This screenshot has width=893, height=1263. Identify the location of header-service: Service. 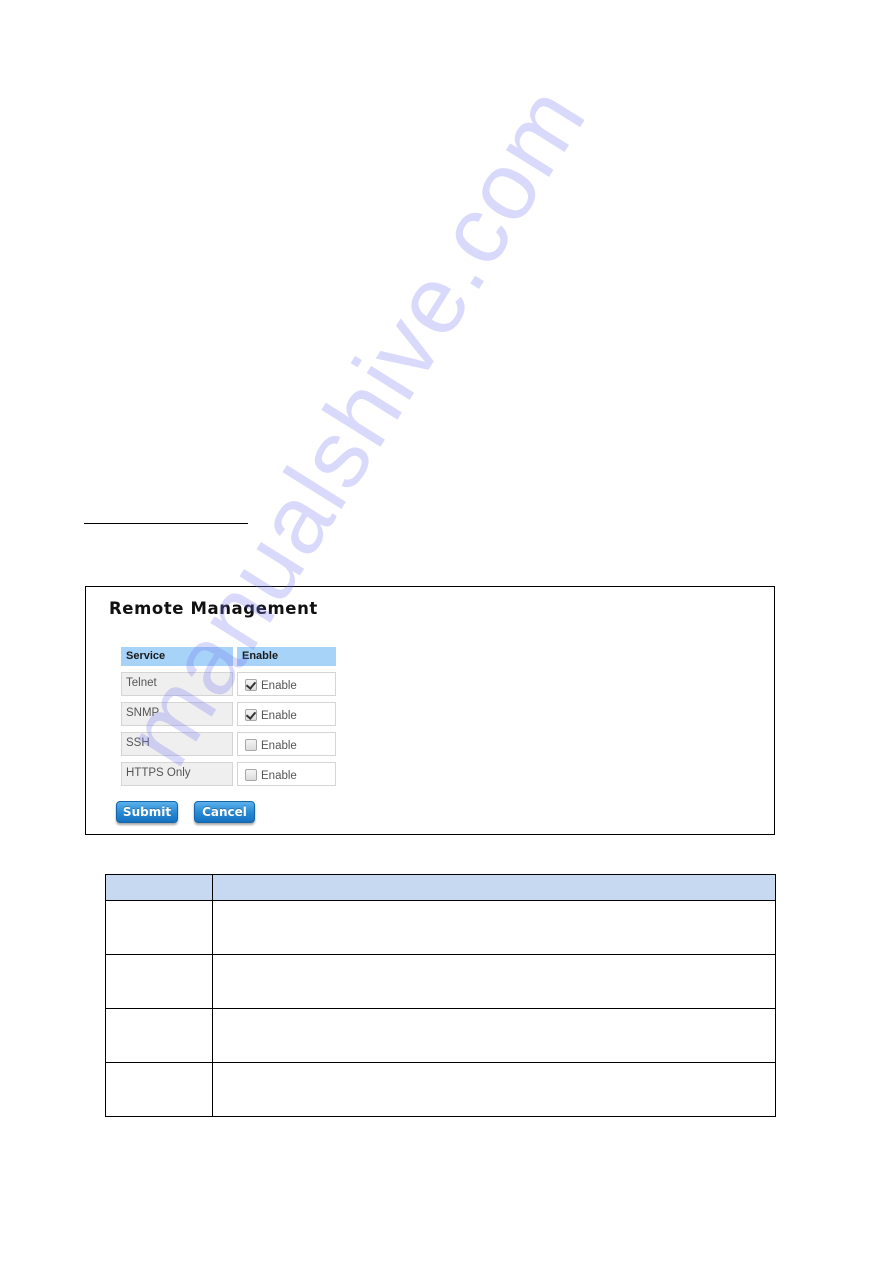
(177, 656).